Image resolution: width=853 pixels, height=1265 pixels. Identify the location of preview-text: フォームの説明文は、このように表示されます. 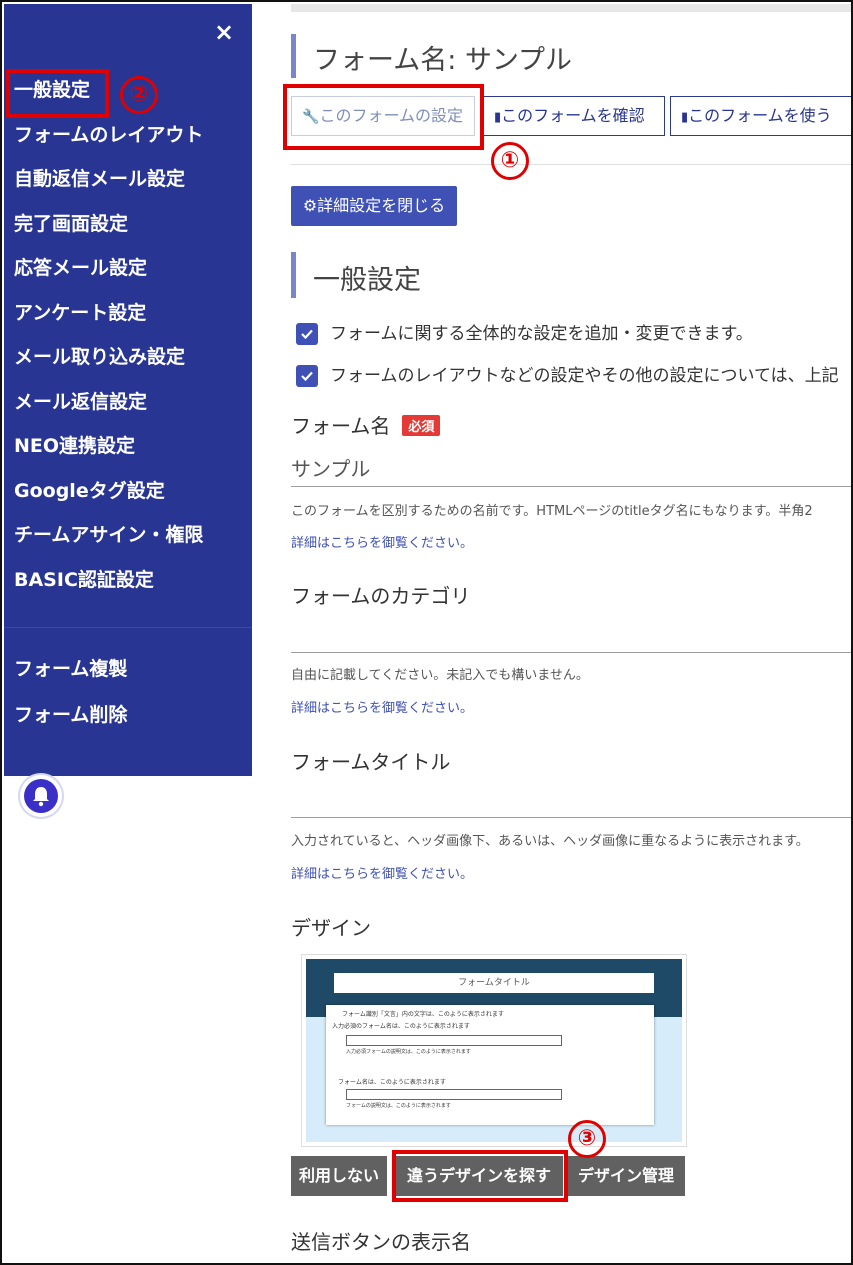
(398, 1106).